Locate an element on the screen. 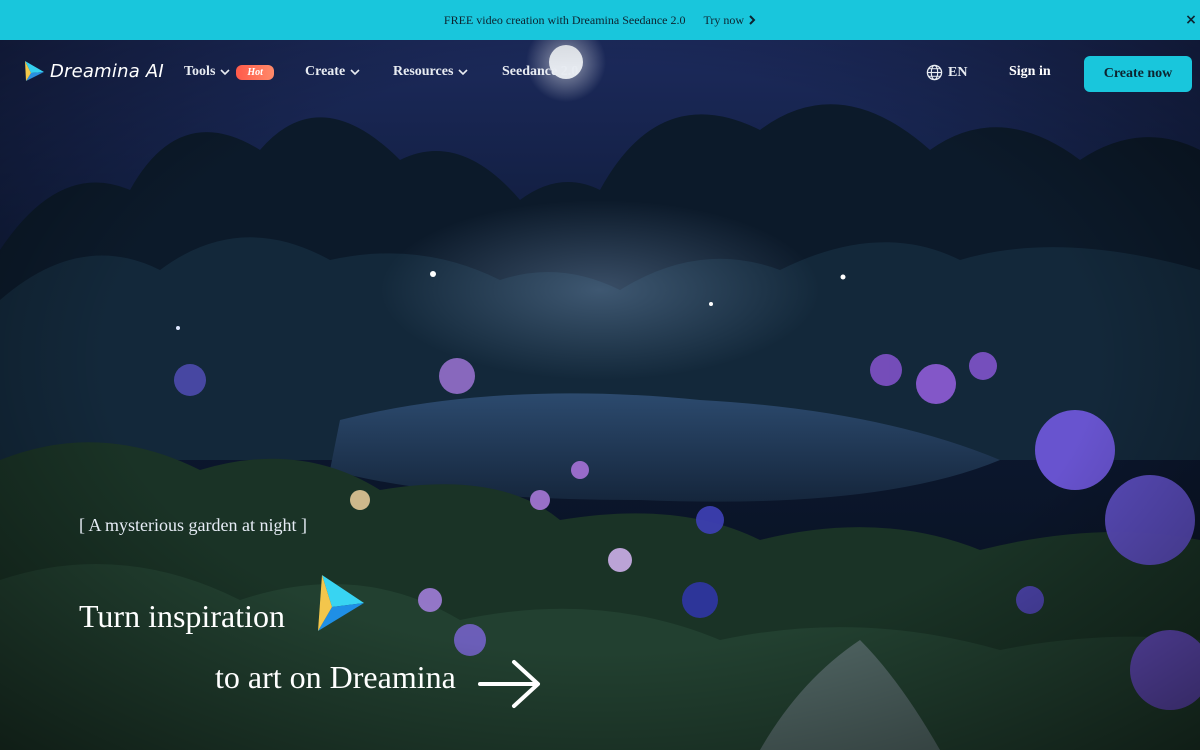 This screenshot has height=750, width=1200. arrow-right-icon is located at coordinates (509, 684).